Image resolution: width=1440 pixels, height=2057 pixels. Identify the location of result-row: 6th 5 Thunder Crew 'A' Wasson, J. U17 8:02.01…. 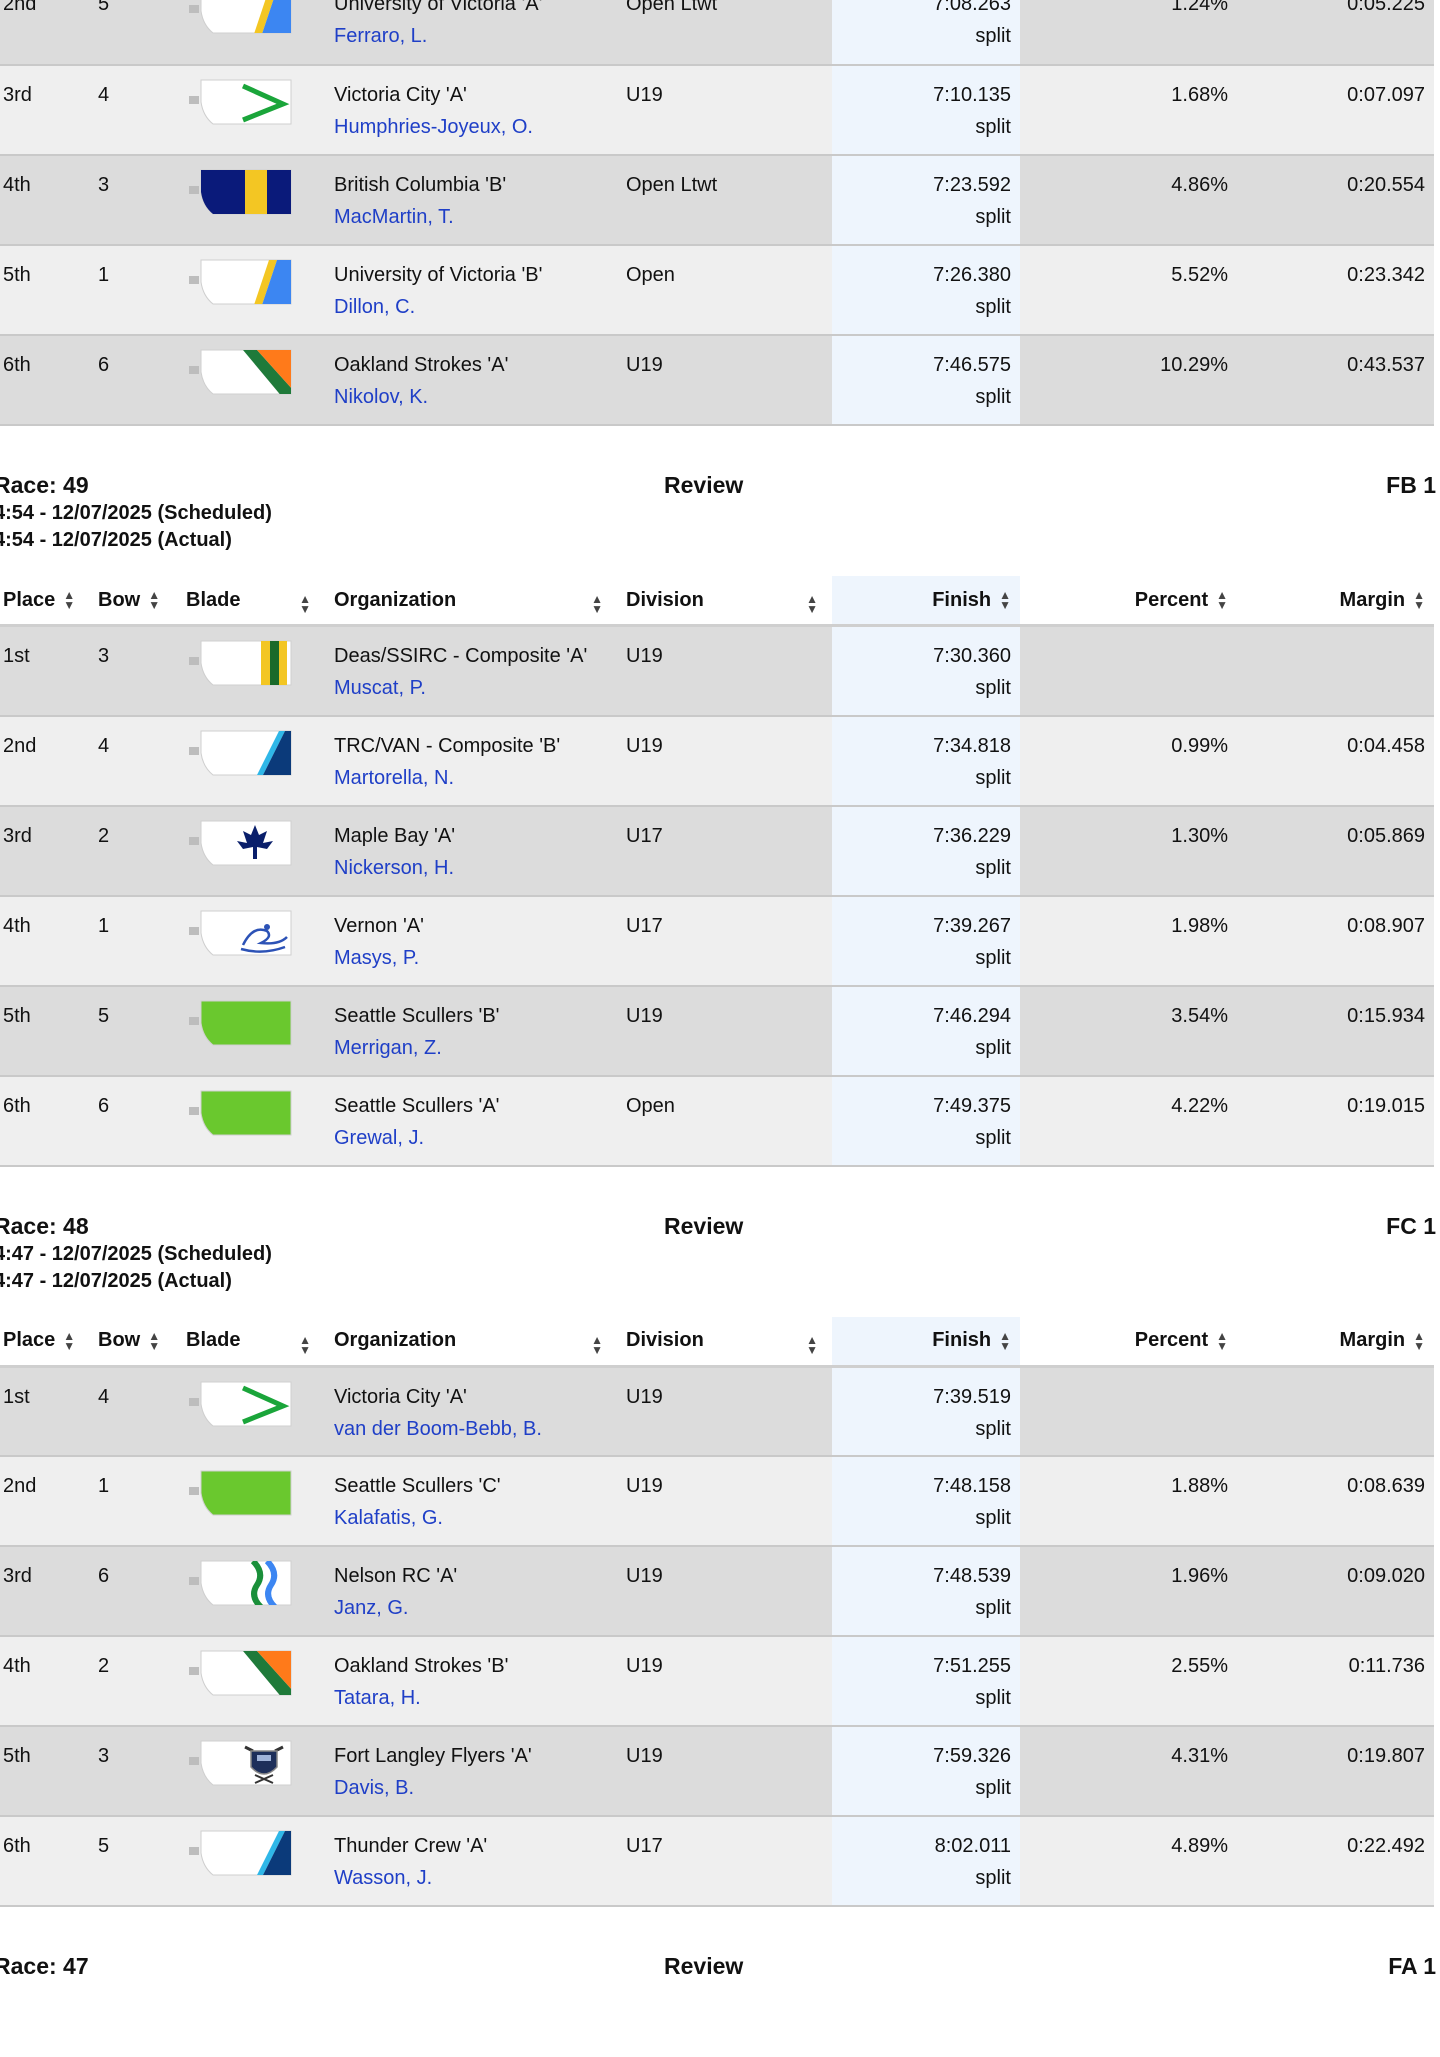
(717, 1861).